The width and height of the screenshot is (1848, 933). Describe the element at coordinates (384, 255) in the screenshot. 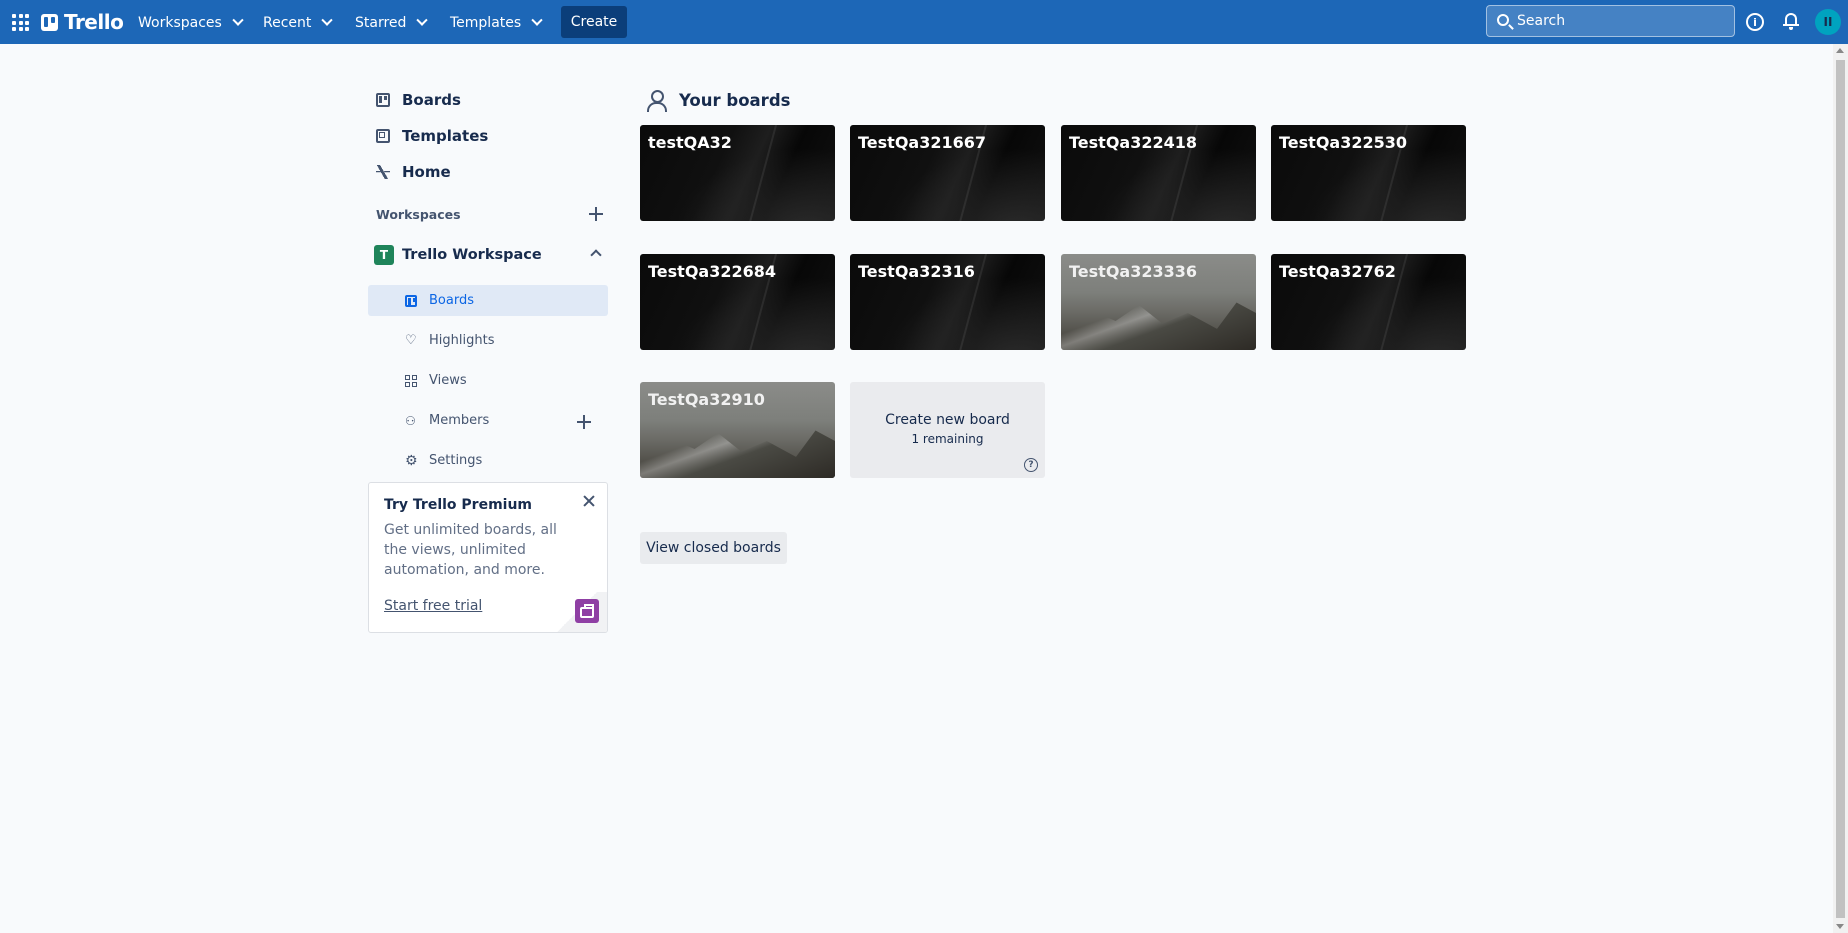

I see `workspace-badge: T` at that location.